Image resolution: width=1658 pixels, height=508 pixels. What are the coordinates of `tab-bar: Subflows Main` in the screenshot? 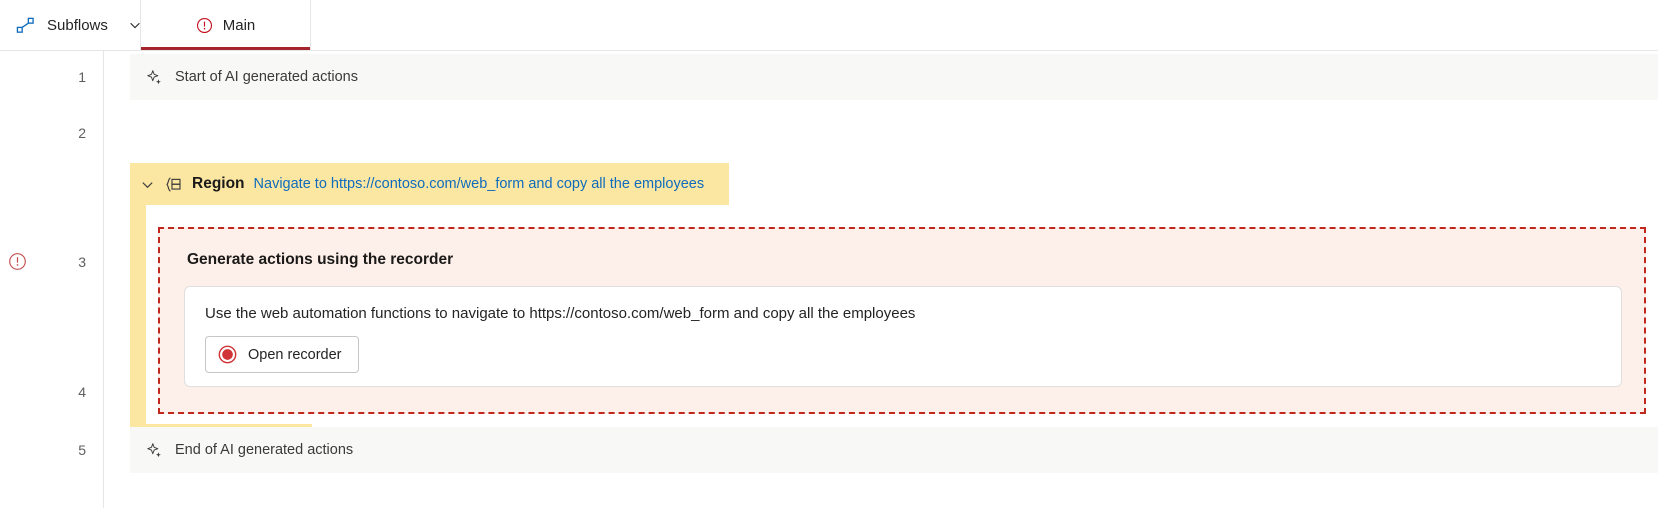 It's located at (829, 25).